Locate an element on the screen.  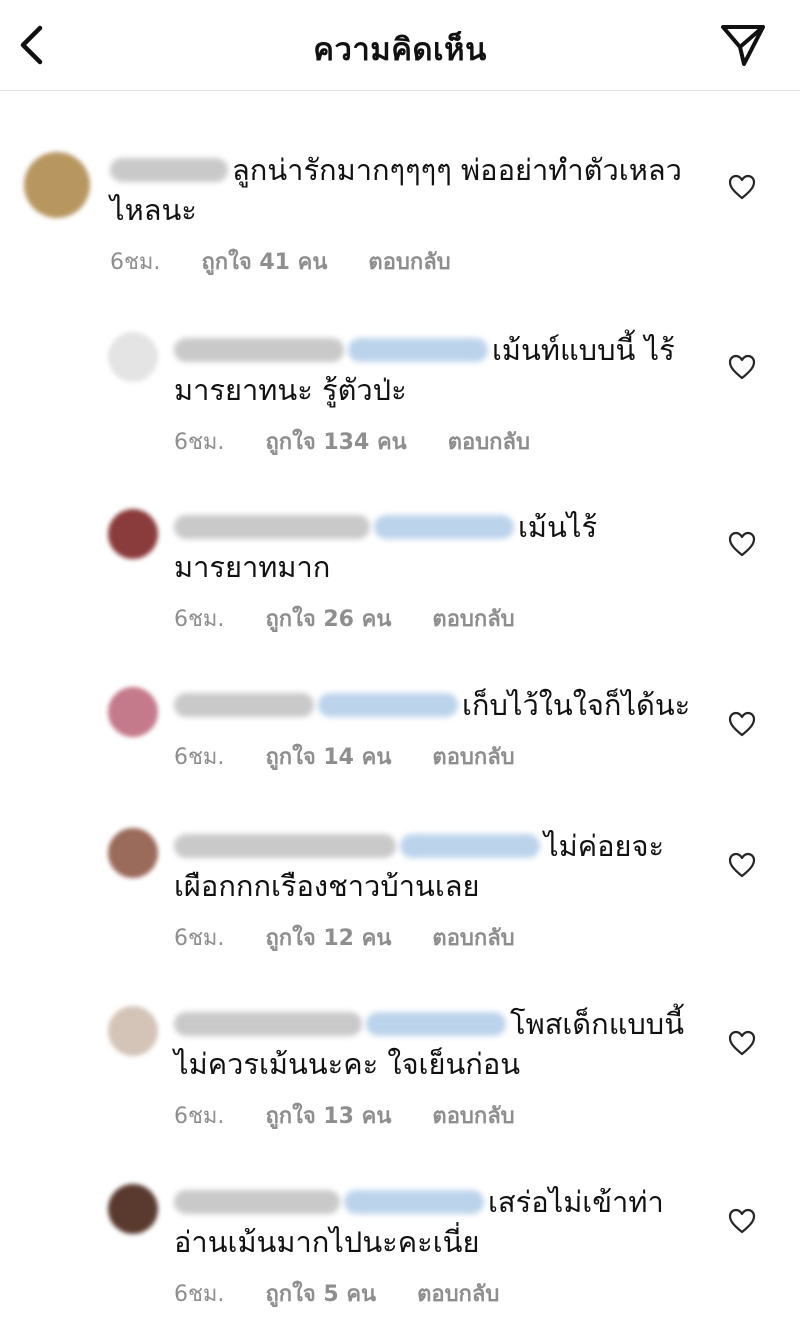
comment-line-2: อ่านเม้นมากไปนะคะเนี่ย is located at coordinates (327, 1242).